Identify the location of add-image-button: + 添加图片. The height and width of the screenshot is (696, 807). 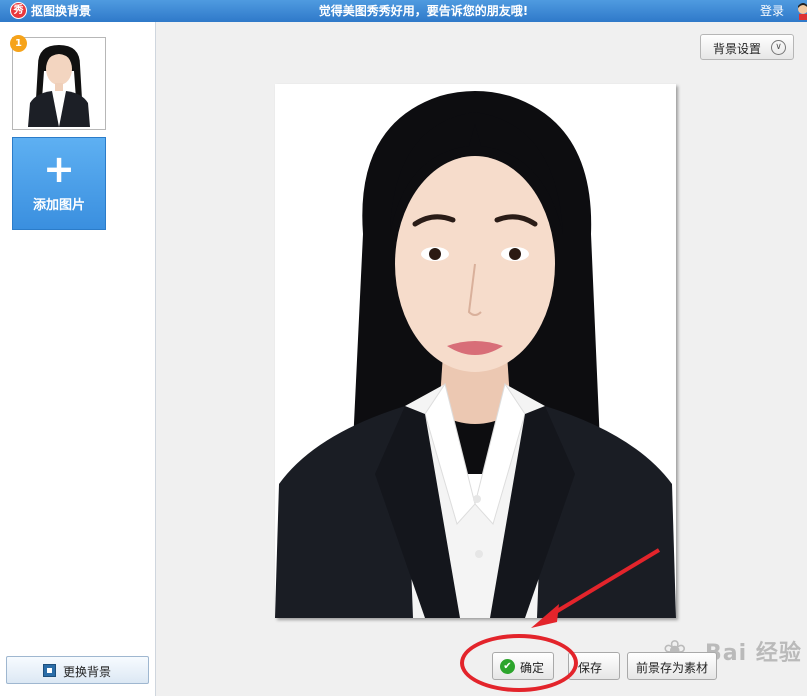
(59, 183).